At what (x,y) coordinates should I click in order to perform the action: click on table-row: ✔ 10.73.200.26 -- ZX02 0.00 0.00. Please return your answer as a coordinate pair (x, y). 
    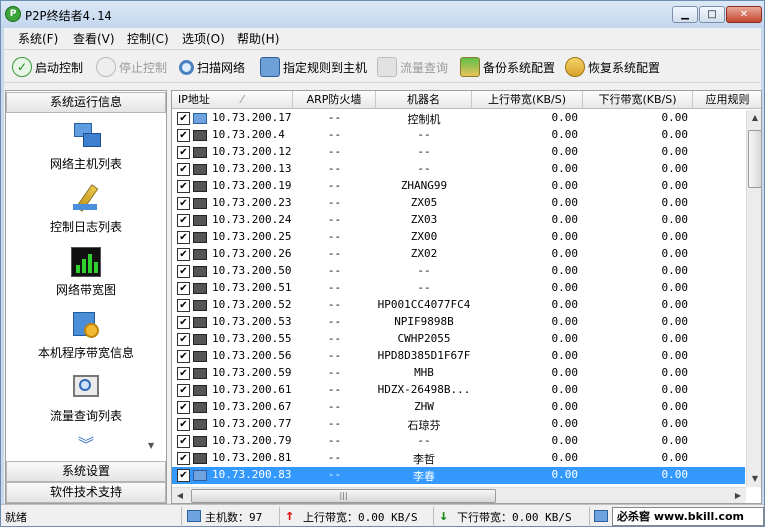
    Looking at the image, I should click on (458, 254).